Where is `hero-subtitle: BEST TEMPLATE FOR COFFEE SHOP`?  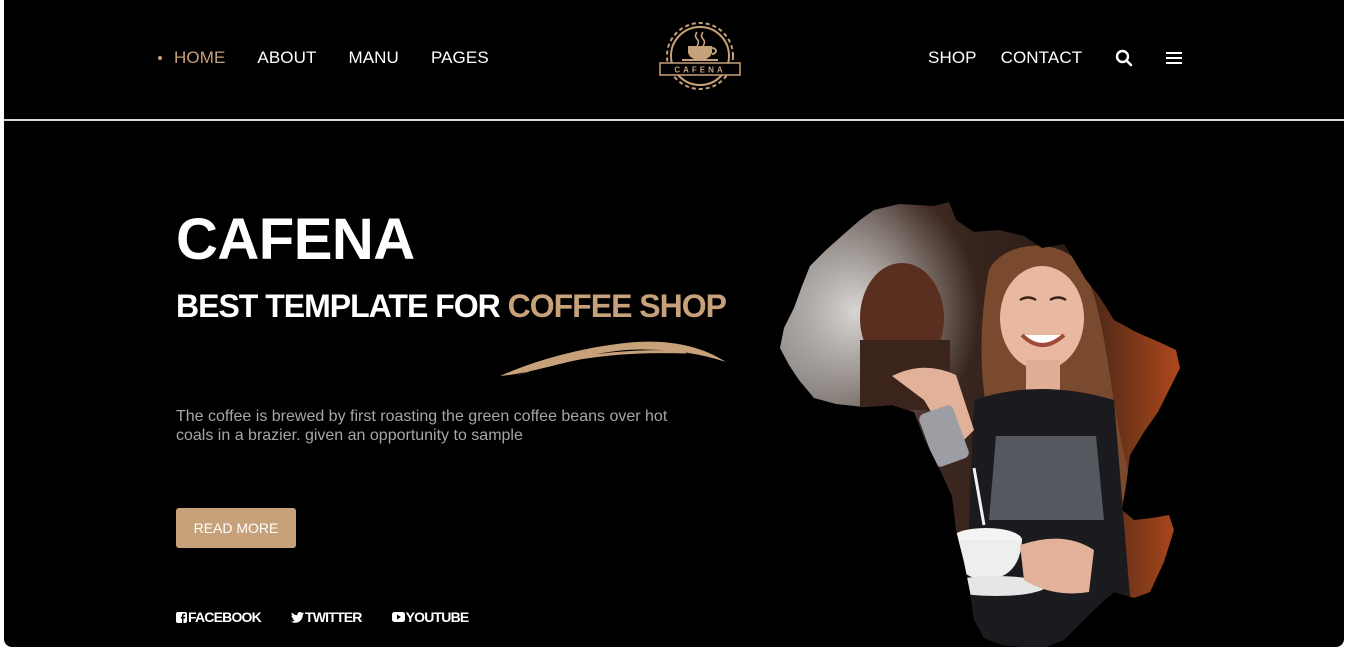 hero-subtitle: BEST TEMPLATE FOR COFFEE SHOP is located at coordinates (451, 306).